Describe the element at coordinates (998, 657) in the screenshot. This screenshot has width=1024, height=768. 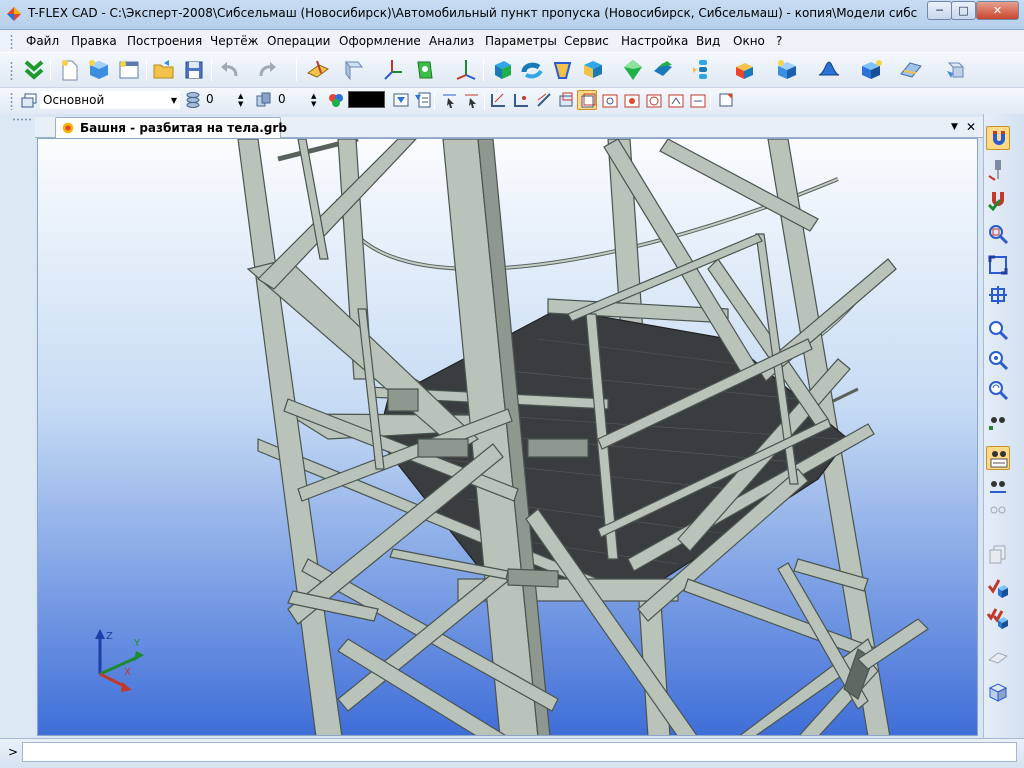
I see `section-plane-icon` at that location.